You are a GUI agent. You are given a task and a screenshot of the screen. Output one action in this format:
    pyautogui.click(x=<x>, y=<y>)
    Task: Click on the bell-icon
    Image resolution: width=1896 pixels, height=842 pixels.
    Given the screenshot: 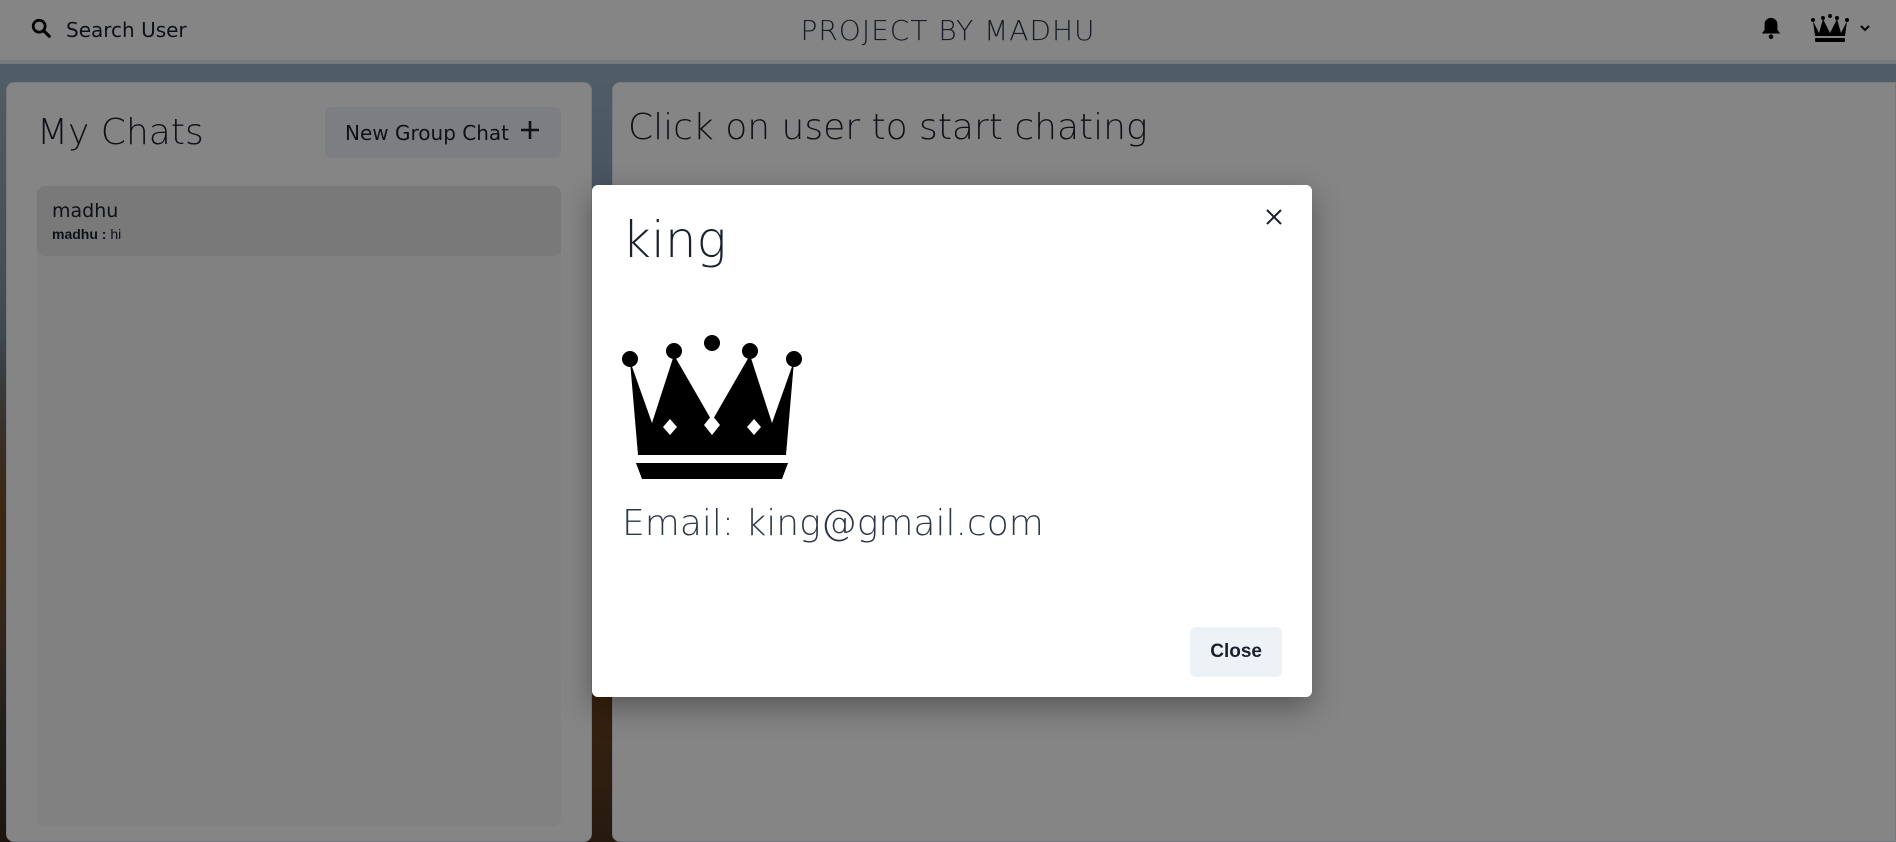 What is the action you would take?
    pyautogui.click(x=1771, y=30)
    